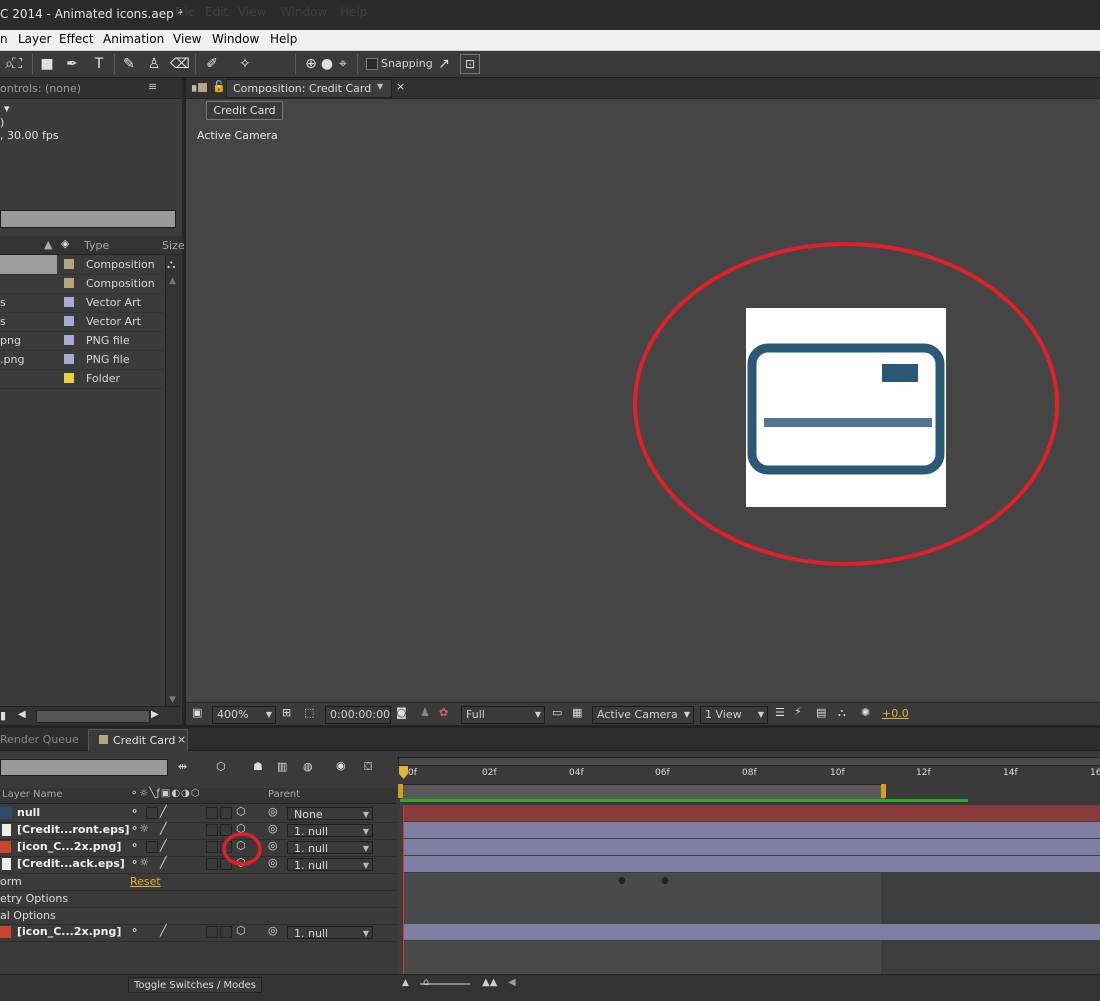 This screenshot has width=1100, height=1001. Describe the element at coordinates (343, 64) in the screenshot. I see `view-axis-icon: ⌖` at that location.